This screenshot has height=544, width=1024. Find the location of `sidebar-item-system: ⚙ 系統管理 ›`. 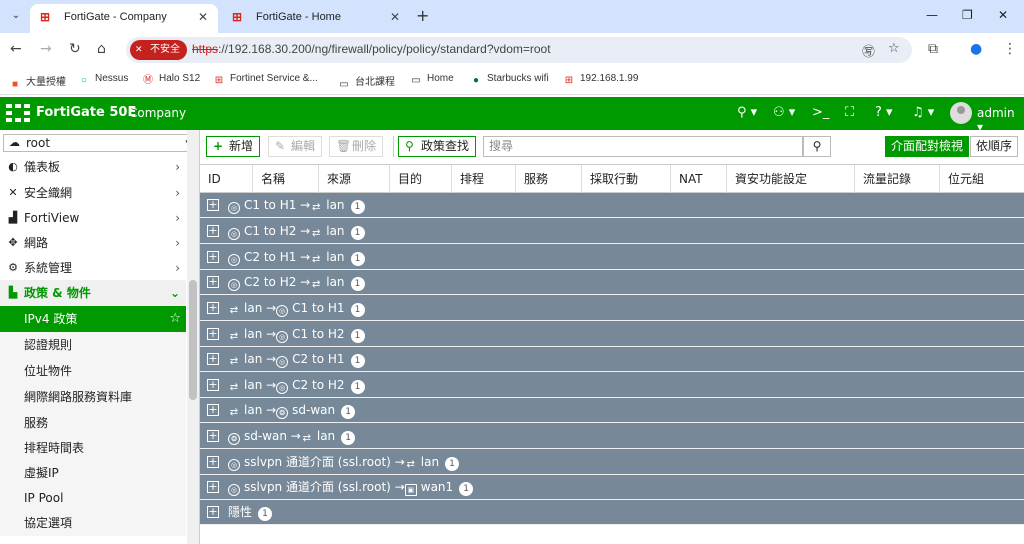

sidebar-item-system: ⚙ 系統管理 › is located at coordinates (93, 268).